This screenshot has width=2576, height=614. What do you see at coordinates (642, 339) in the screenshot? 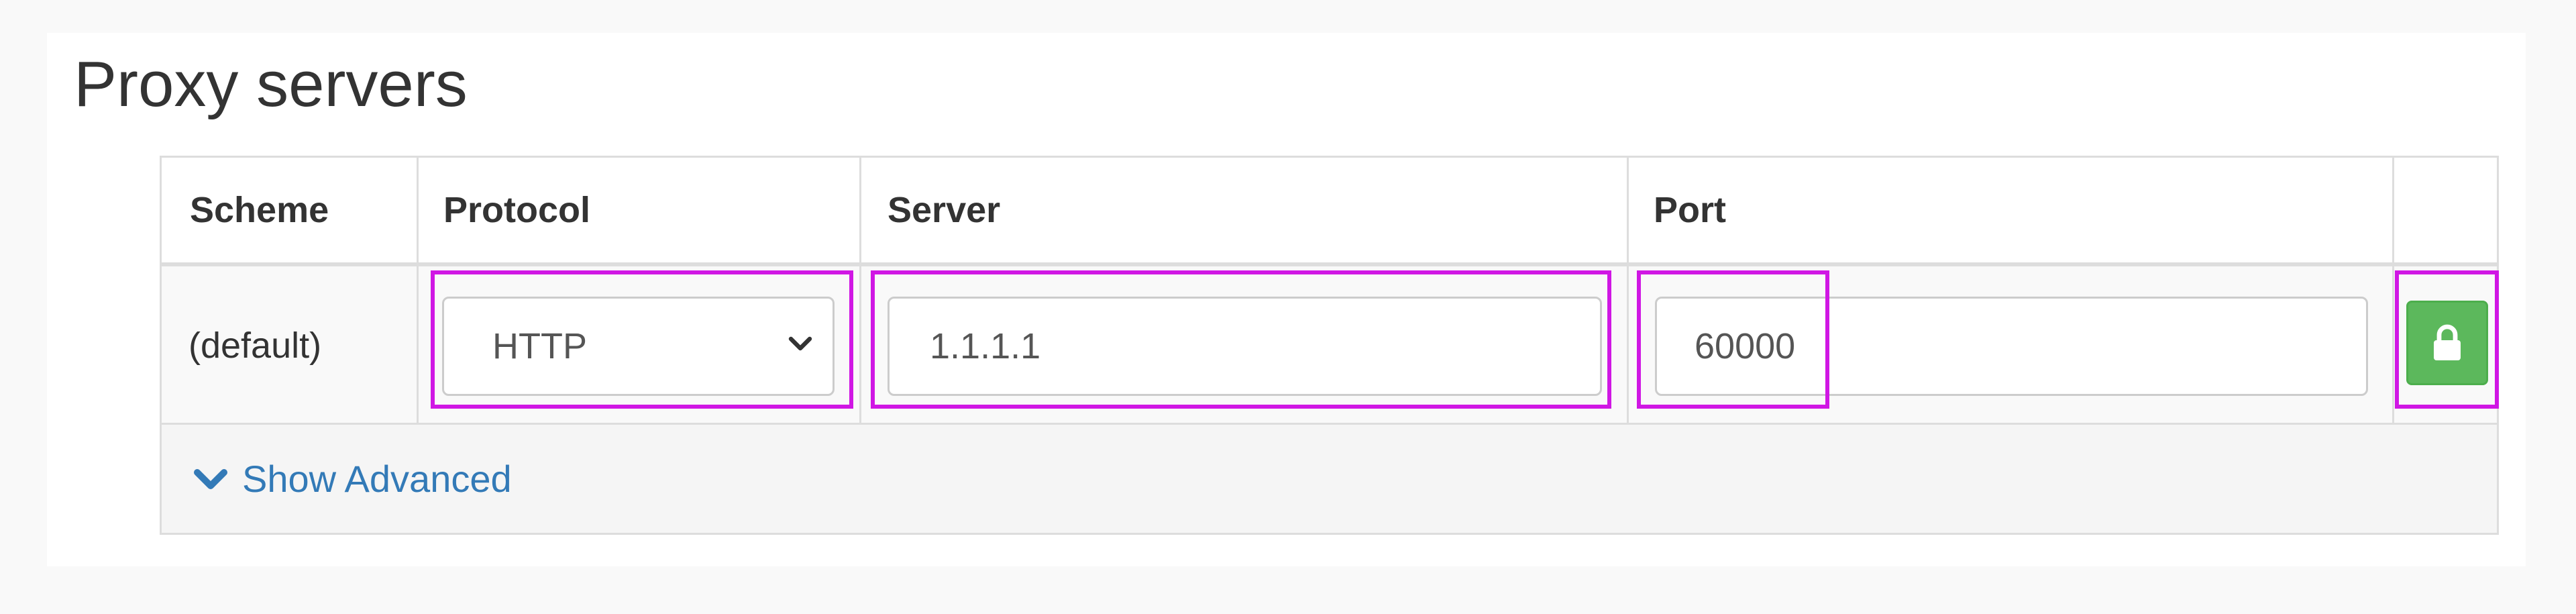
I see `highlight-box-protocol` at bounding box center [642, 339].